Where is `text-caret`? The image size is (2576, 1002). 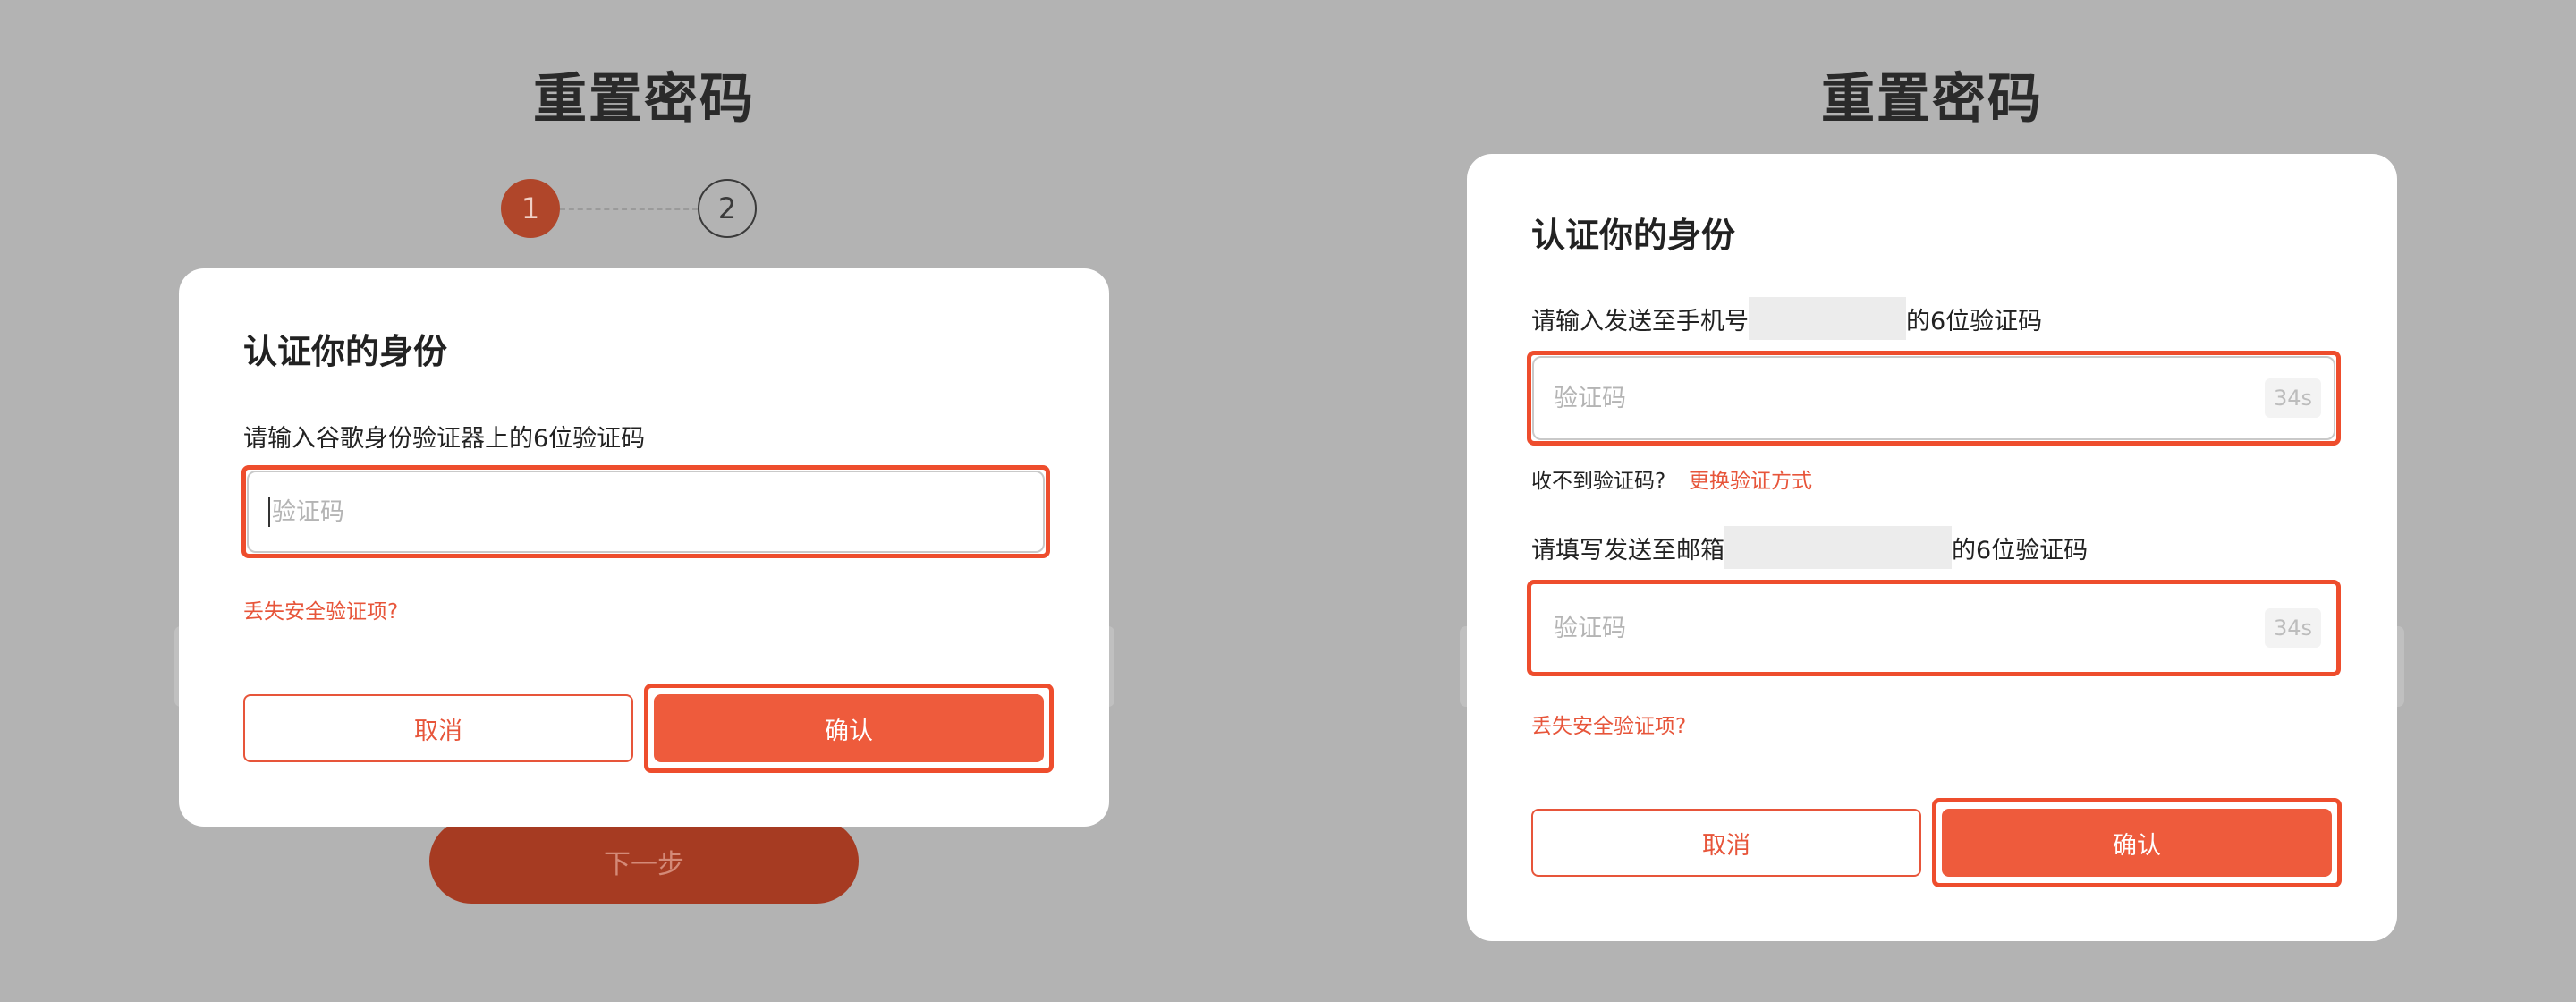 text-caret is located at coordinates (269, 512).